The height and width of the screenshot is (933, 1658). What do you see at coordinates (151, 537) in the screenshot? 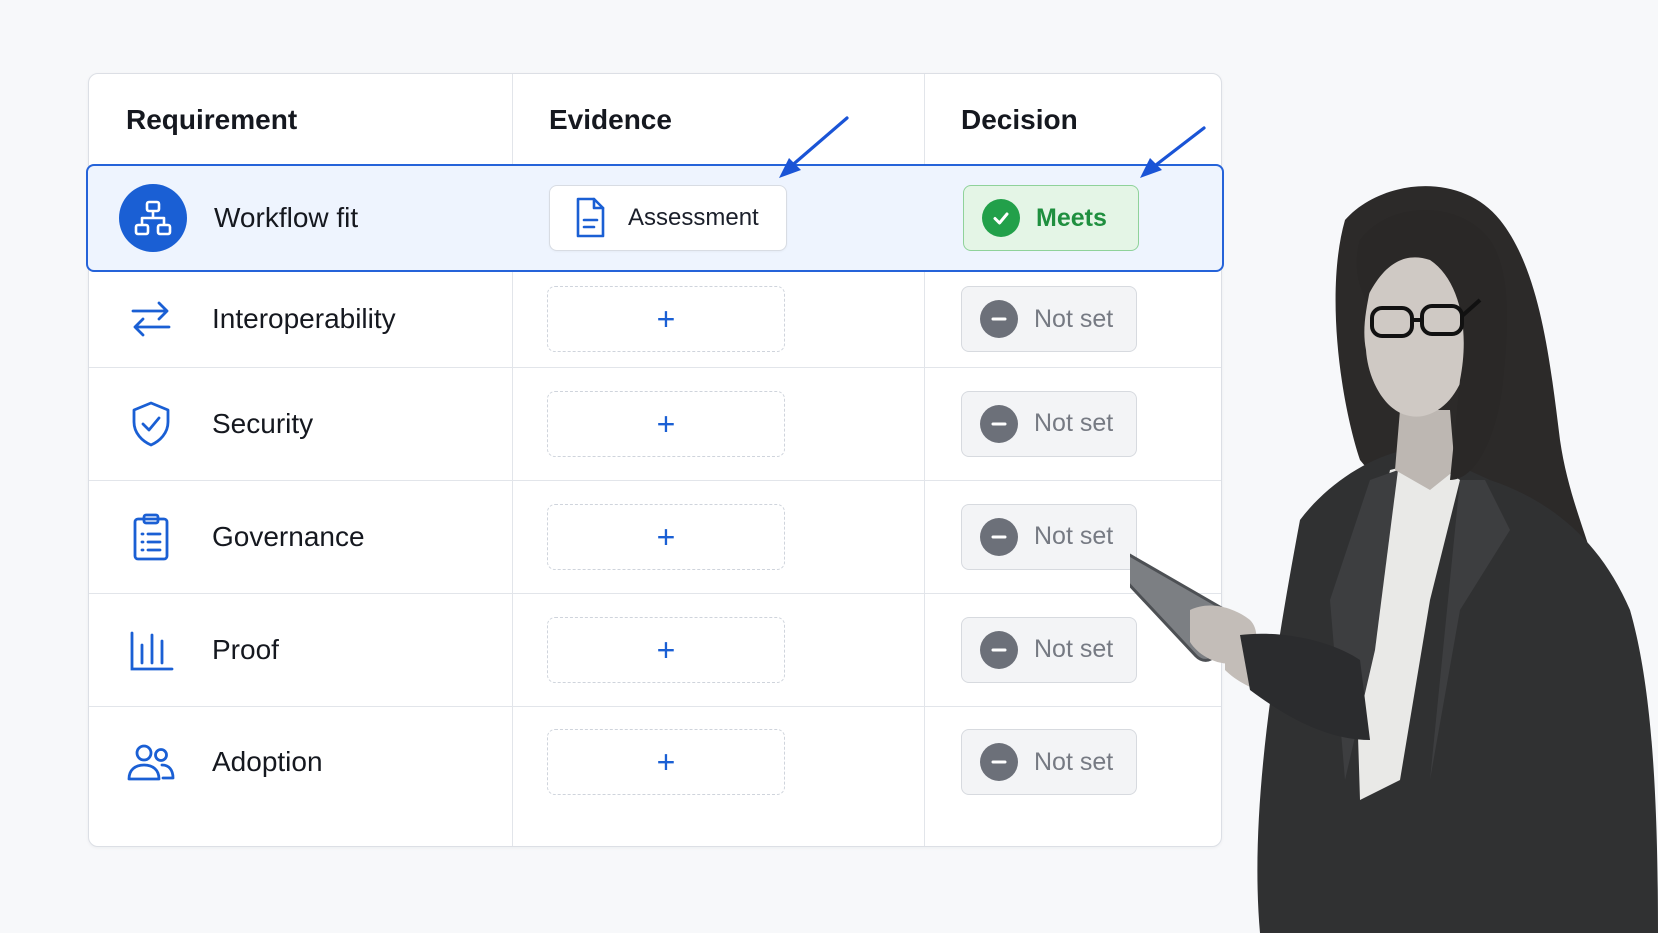
I see `clipboard-list-icon` at bounding box center [151, 537].